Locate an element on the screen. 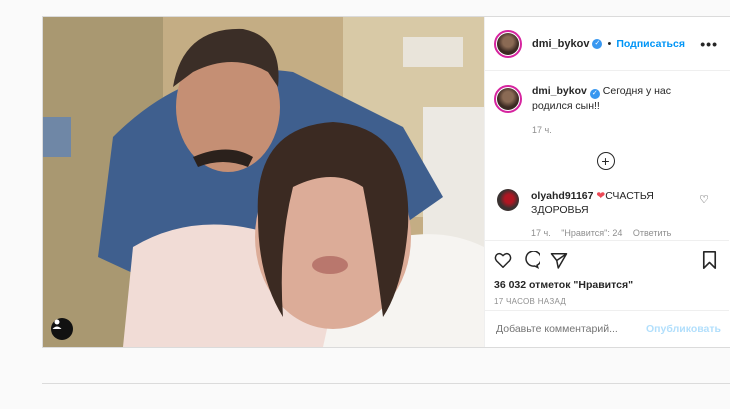  comment-time: 17 ч. is located at coordinates (541, 233).